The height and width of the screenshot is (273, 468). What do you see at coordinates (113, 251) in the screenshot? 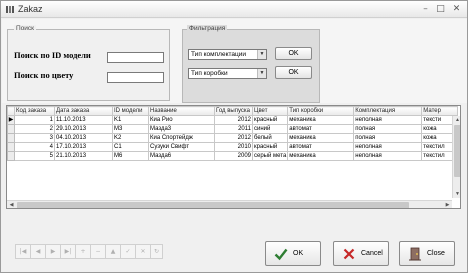
I see `edit-record-icon: ▲` at bounding box center [113, 251].